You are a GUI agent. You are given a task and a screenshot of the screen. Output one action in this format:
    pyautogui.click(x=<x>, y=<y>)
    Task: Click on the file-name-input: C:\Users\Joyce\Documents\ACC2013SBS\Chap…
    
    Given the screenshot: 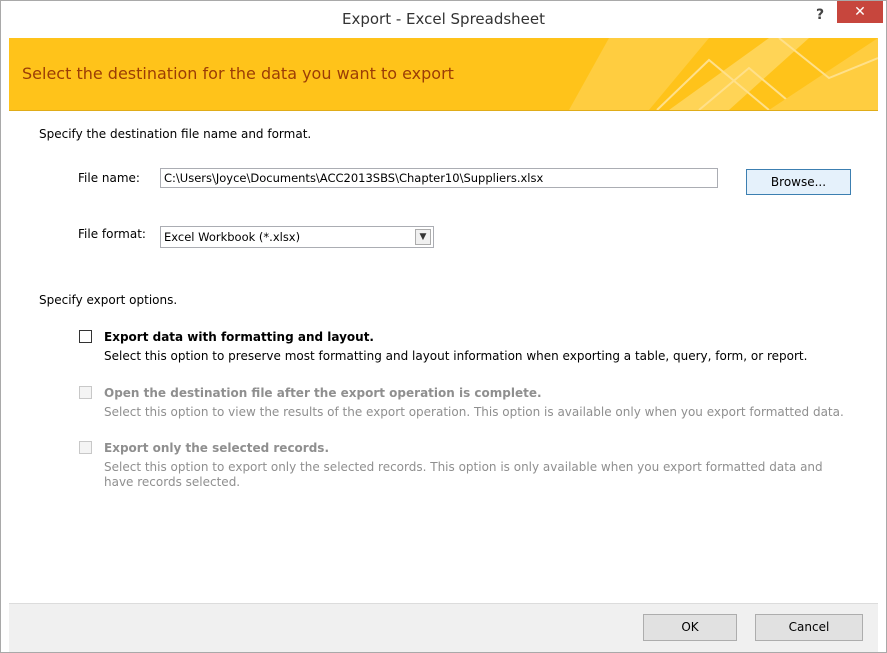 What is the action you would take?
    pyautogui.click(x=439, y=178)
    